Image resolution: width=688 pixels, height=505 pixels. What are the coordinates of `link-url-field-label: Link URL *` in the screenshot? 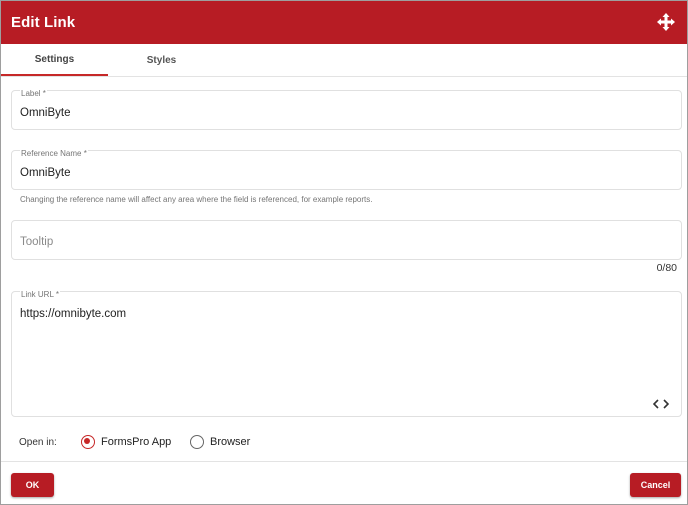 It's located at (40, 294).